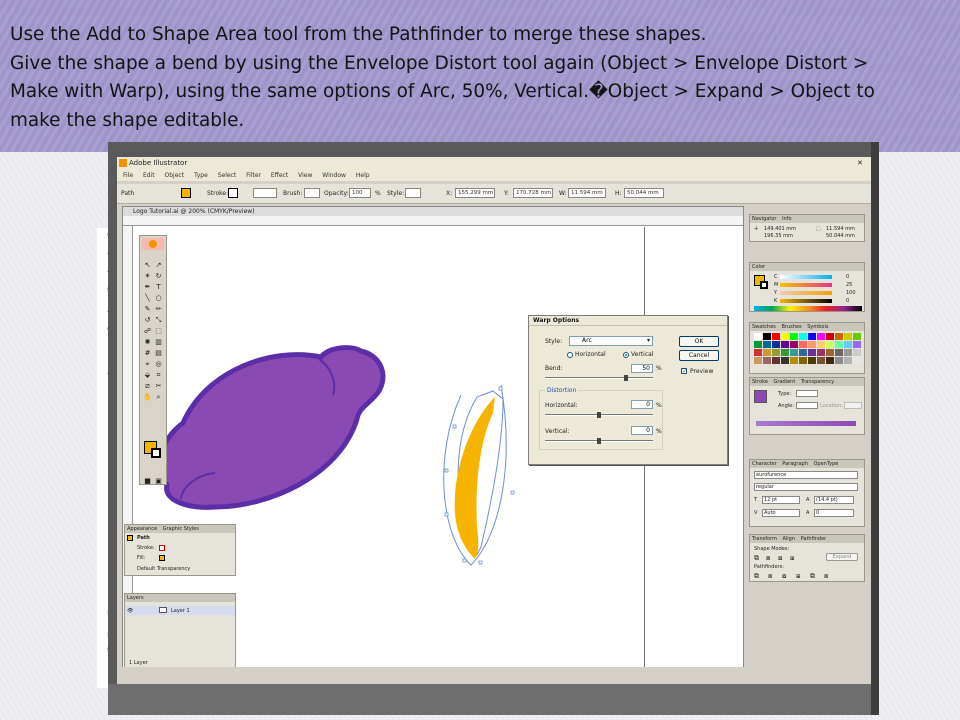  What do you see at coordinates (826, 576) in the screenshot?
I see `minus-back-icon: ⧈` at bounding box center [826, 576].